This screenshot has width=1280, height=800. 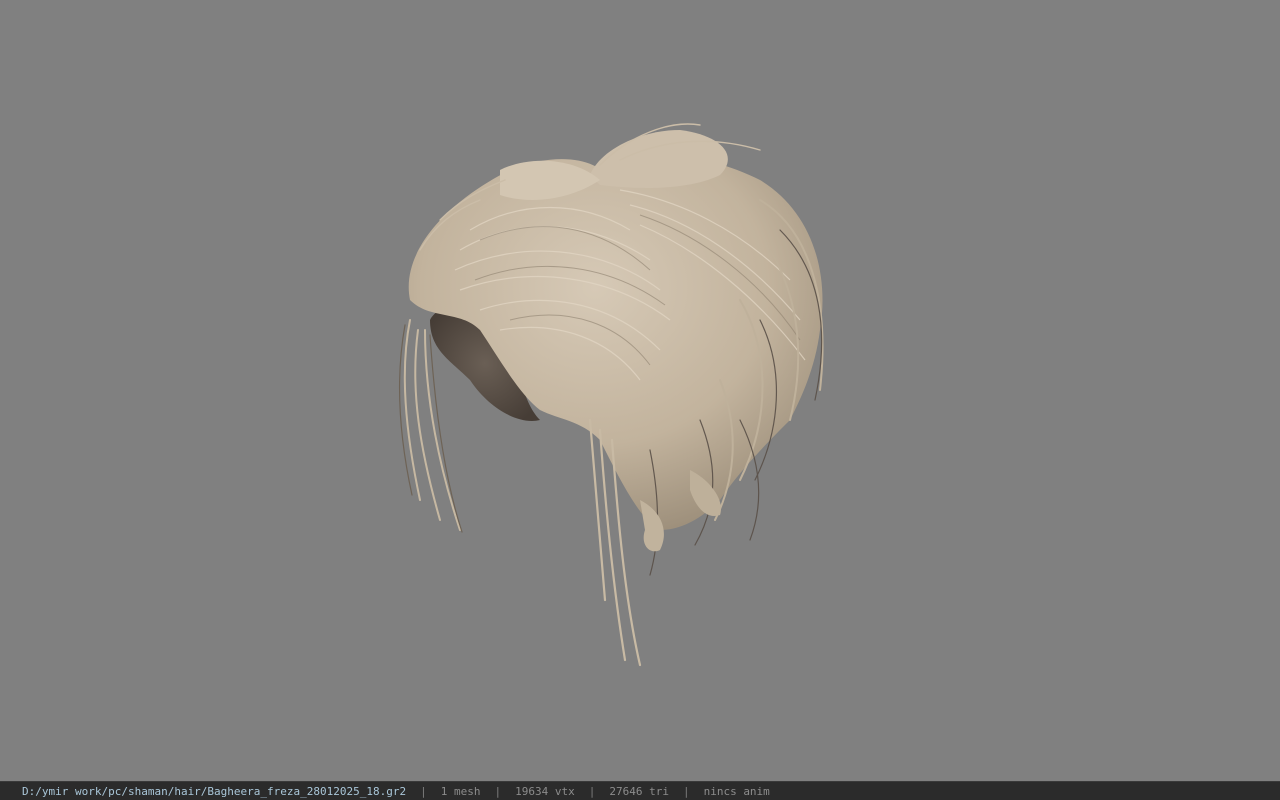 What do you see at coordinates (460, 791) in the screenshot?
I see `mesh-count-label: 1 mesh` at bounding box center [460, 791].